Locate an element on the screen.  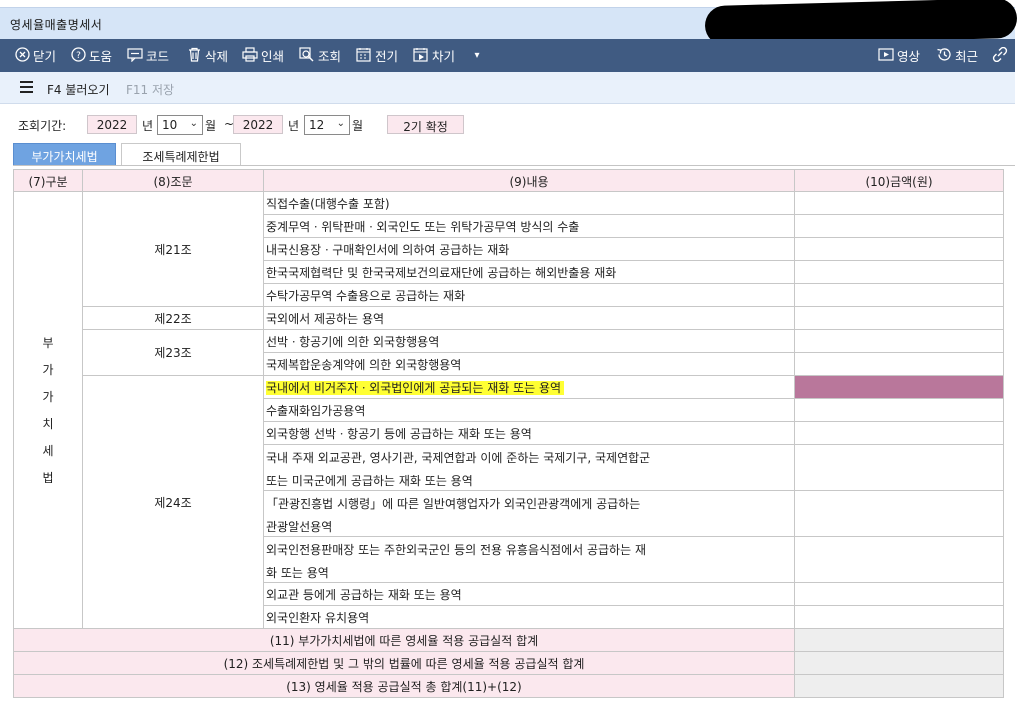
next-icon is located at coordinates (421, 56).